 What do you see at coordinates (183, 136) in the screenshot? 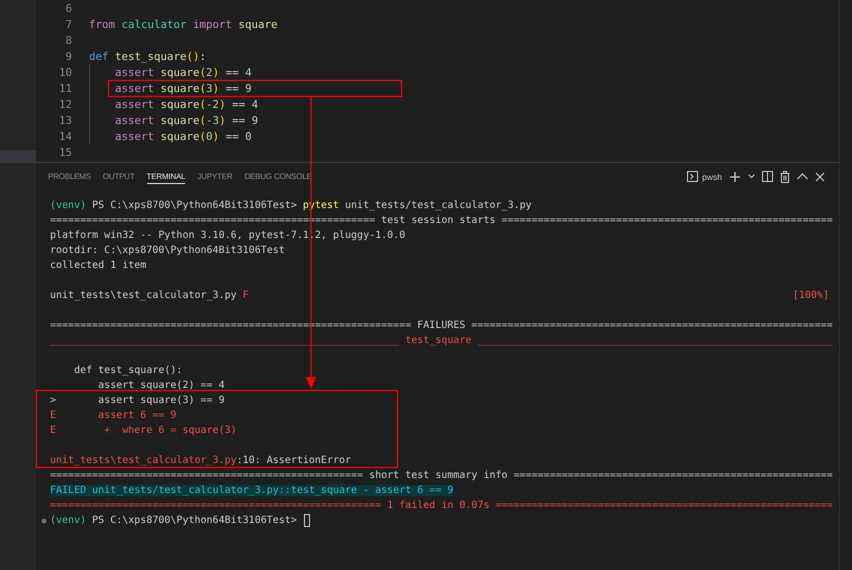
I see `code-line: assert square(0) == 0` at bounding box center [183, 136].